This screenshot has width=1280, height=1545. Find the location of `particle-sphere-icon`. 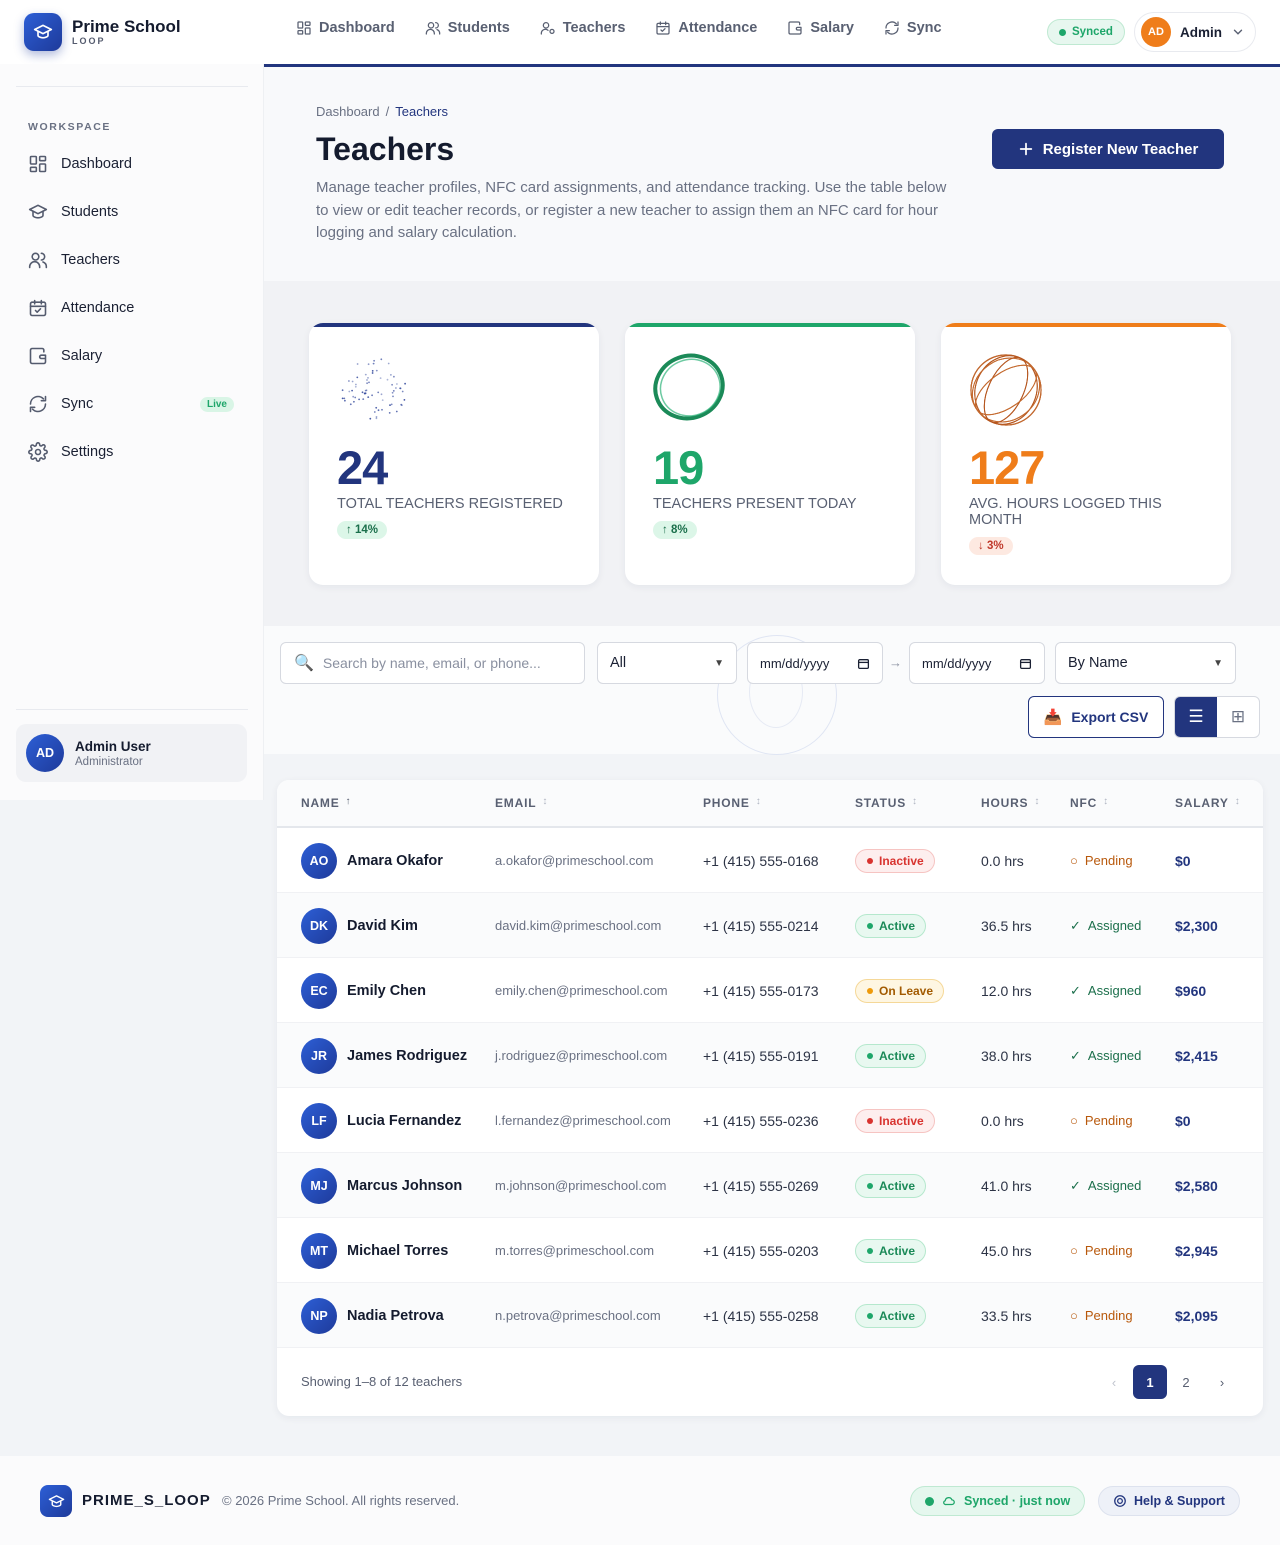

particle-sphere-icon is located at coordinates (373, 389).